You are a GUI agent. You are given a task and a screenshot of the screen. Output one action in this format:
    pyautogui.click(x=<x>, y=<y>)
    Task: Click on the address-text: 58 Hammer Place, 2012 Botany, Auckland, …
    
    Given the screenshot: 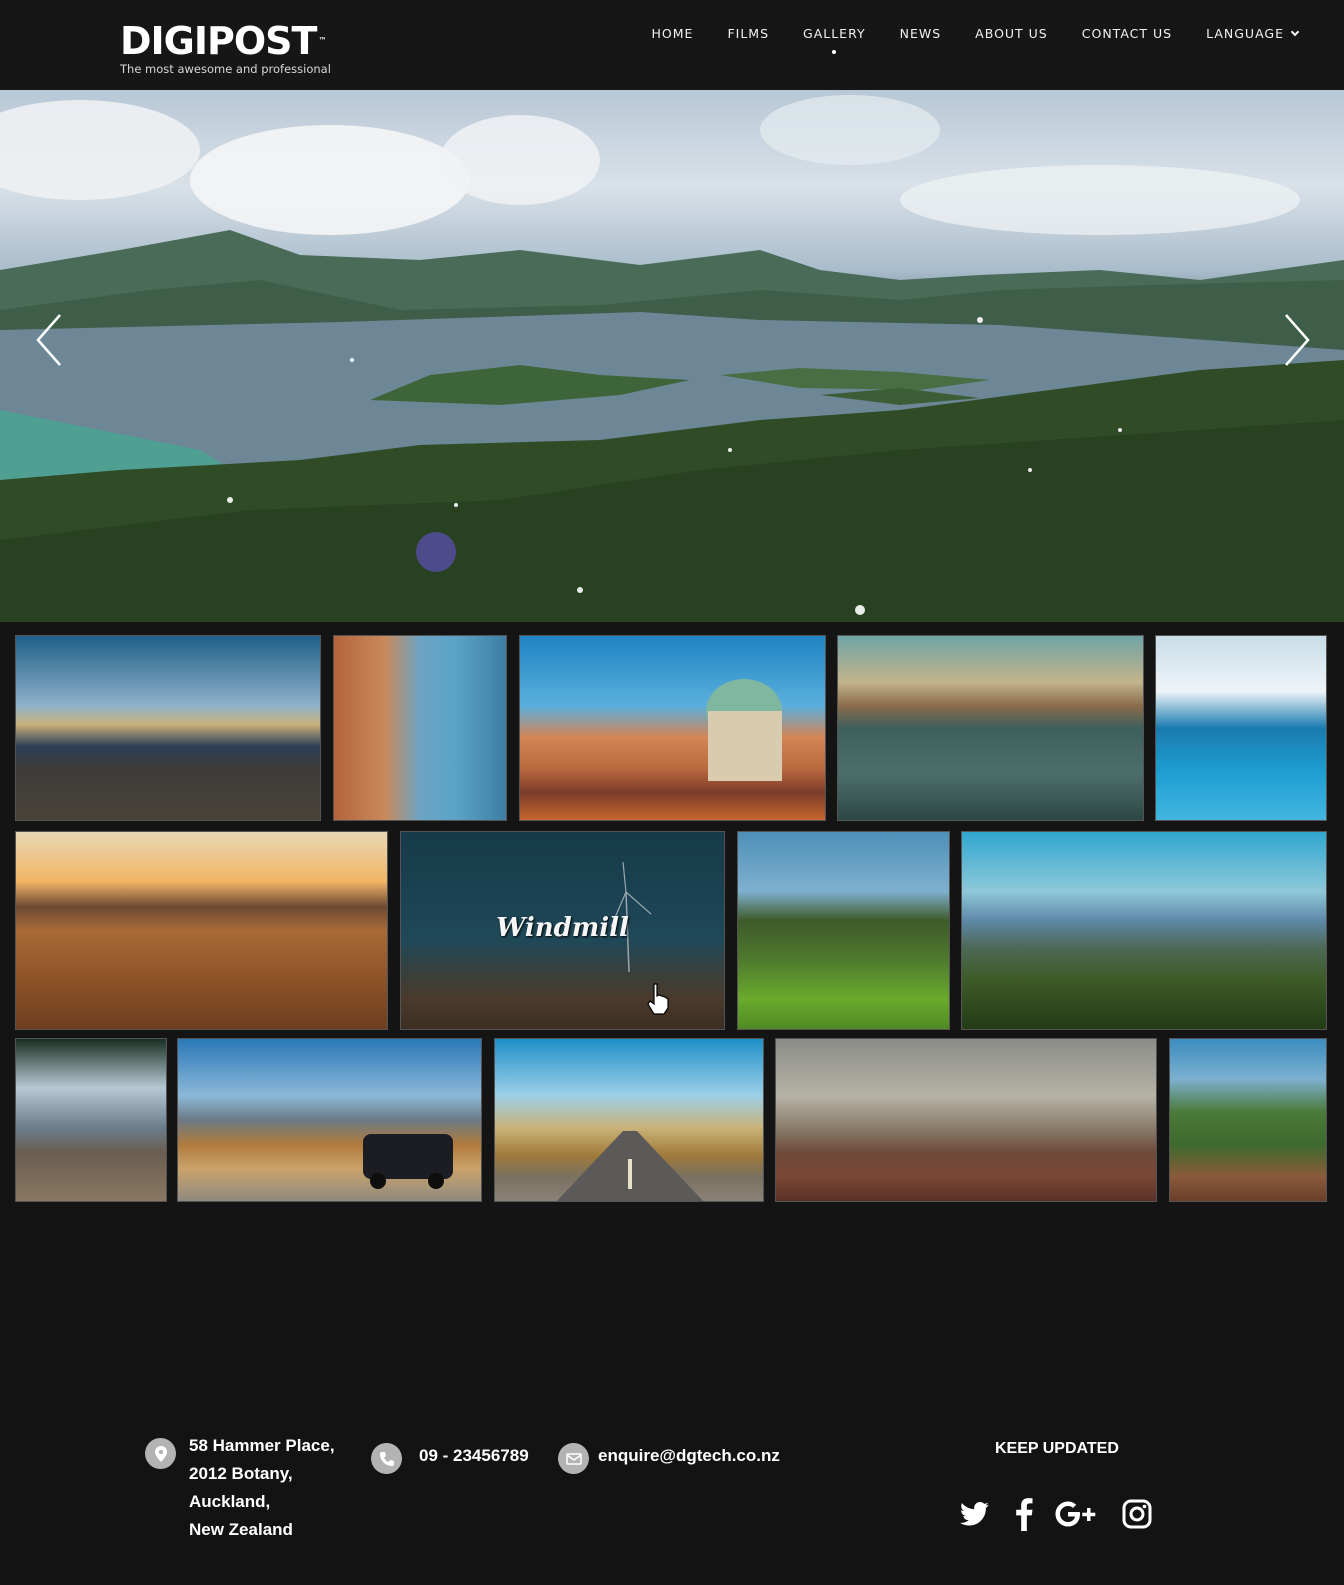 What is the action you would take?
    pyautogui.click(x=262, y=1487)
    